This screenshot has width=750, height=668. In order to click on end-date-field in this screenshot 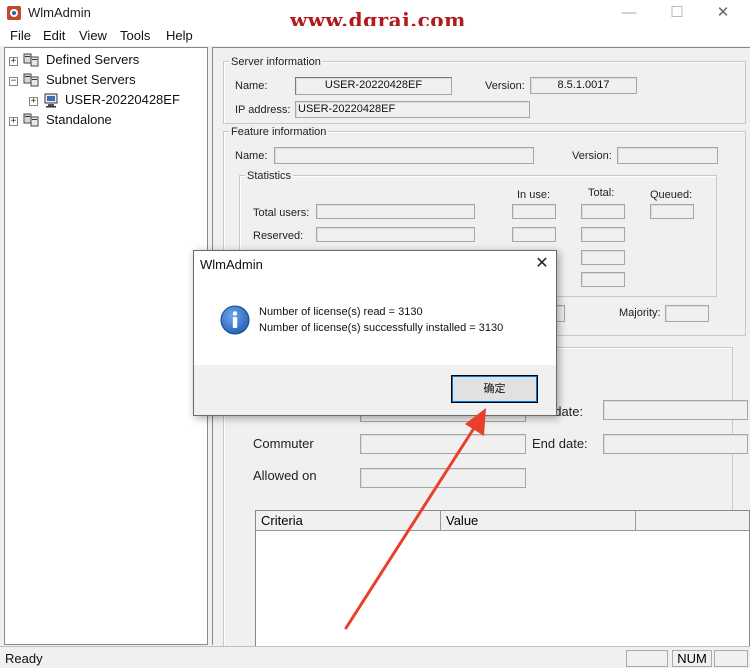, I will do `click(675, 444)`.